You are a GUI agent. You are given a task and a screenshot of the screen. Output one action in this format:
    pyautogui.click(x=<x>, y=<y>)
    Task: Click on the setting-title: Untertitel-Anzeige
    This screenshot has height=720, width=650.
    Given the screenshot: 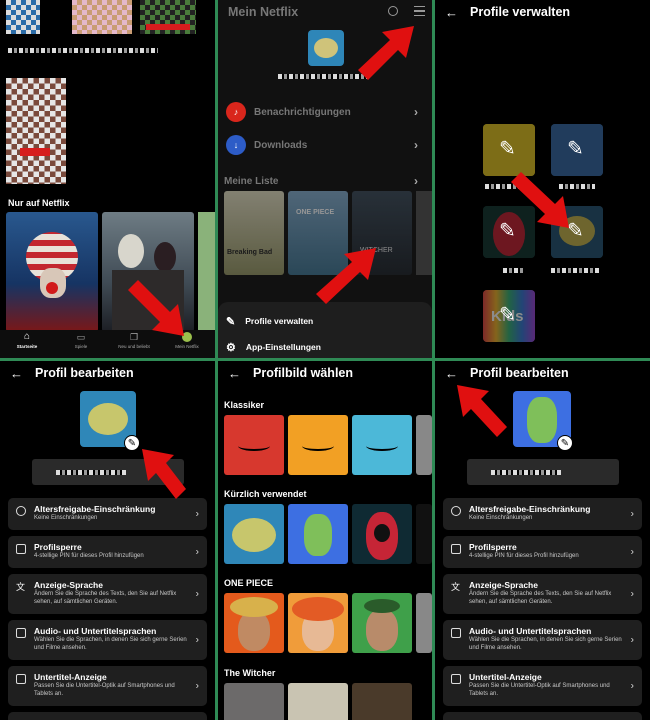 What is the action you would take?
    pyautogui.click(x=70, y=677)
    